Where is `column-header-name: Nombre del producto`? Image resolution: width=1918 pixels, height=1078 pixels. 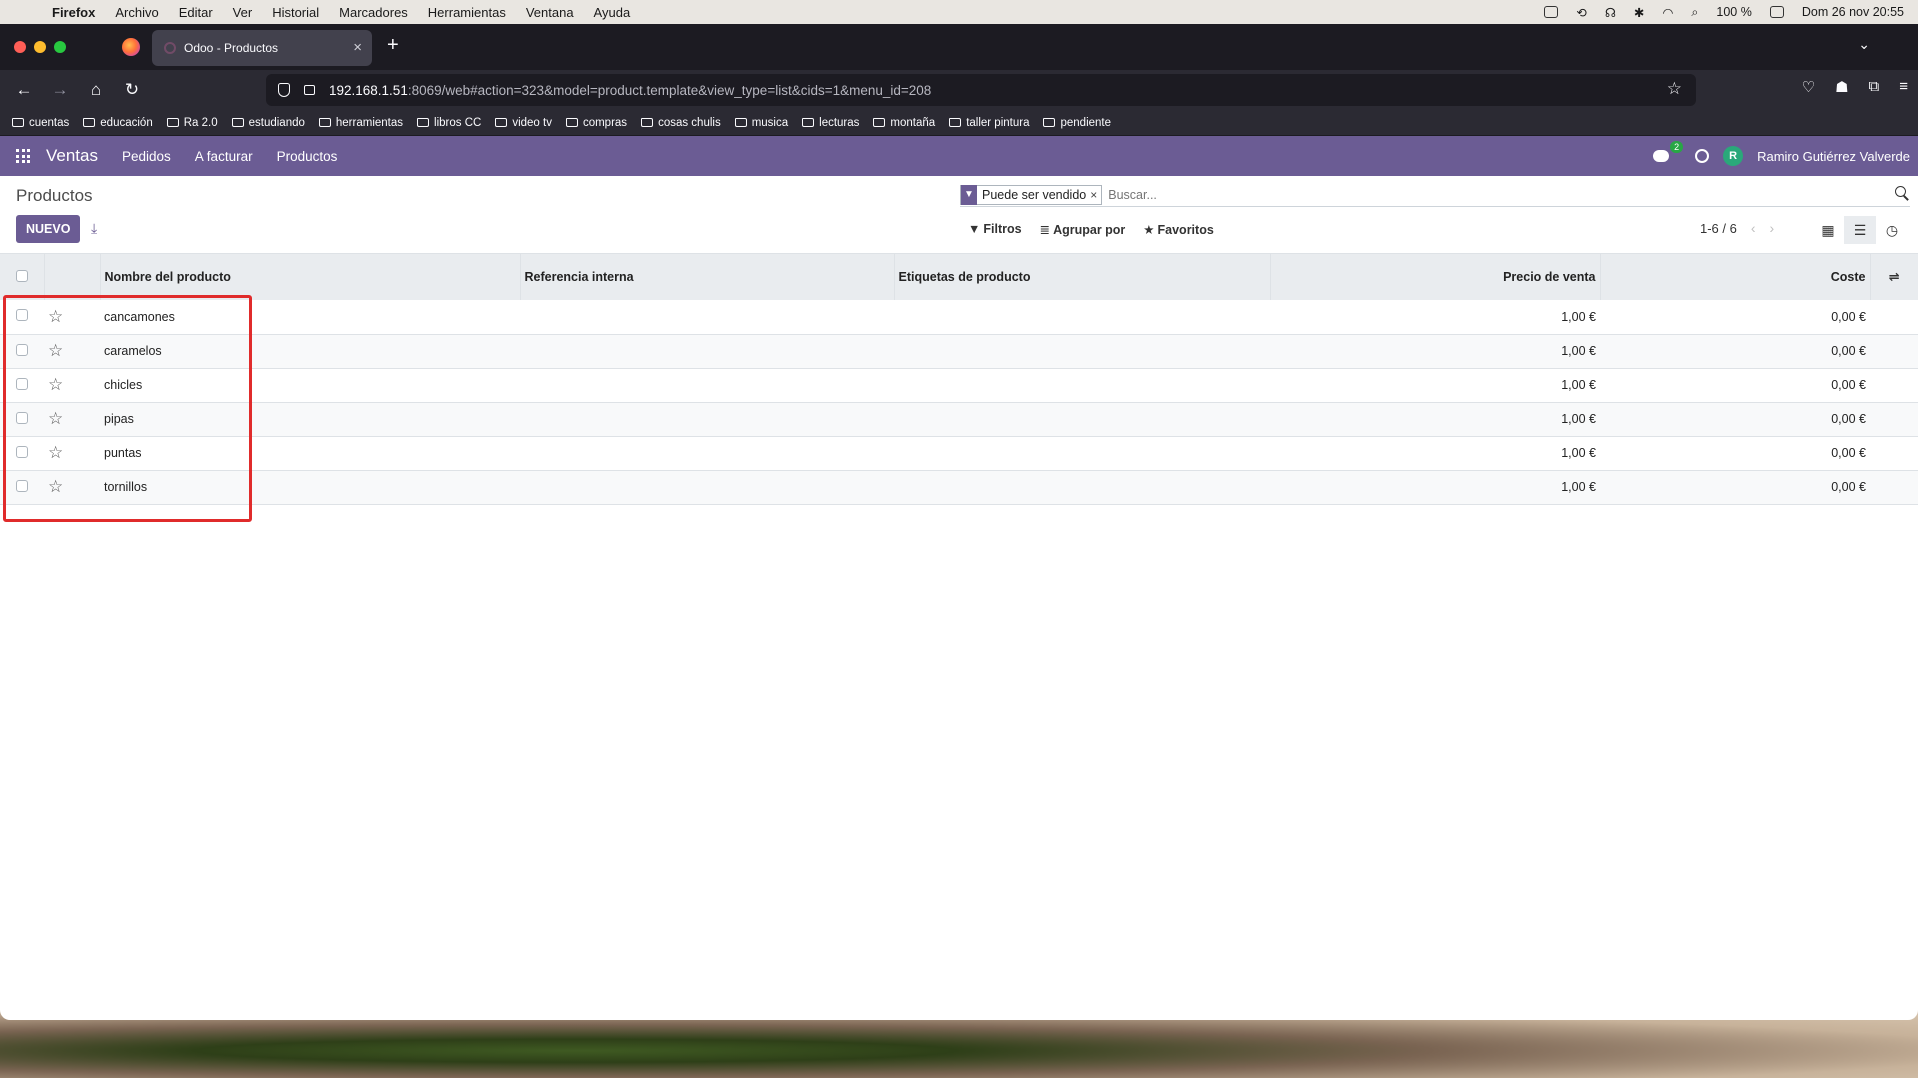
column-header-name: Nombre del producto is located at coordinates (310, 277).